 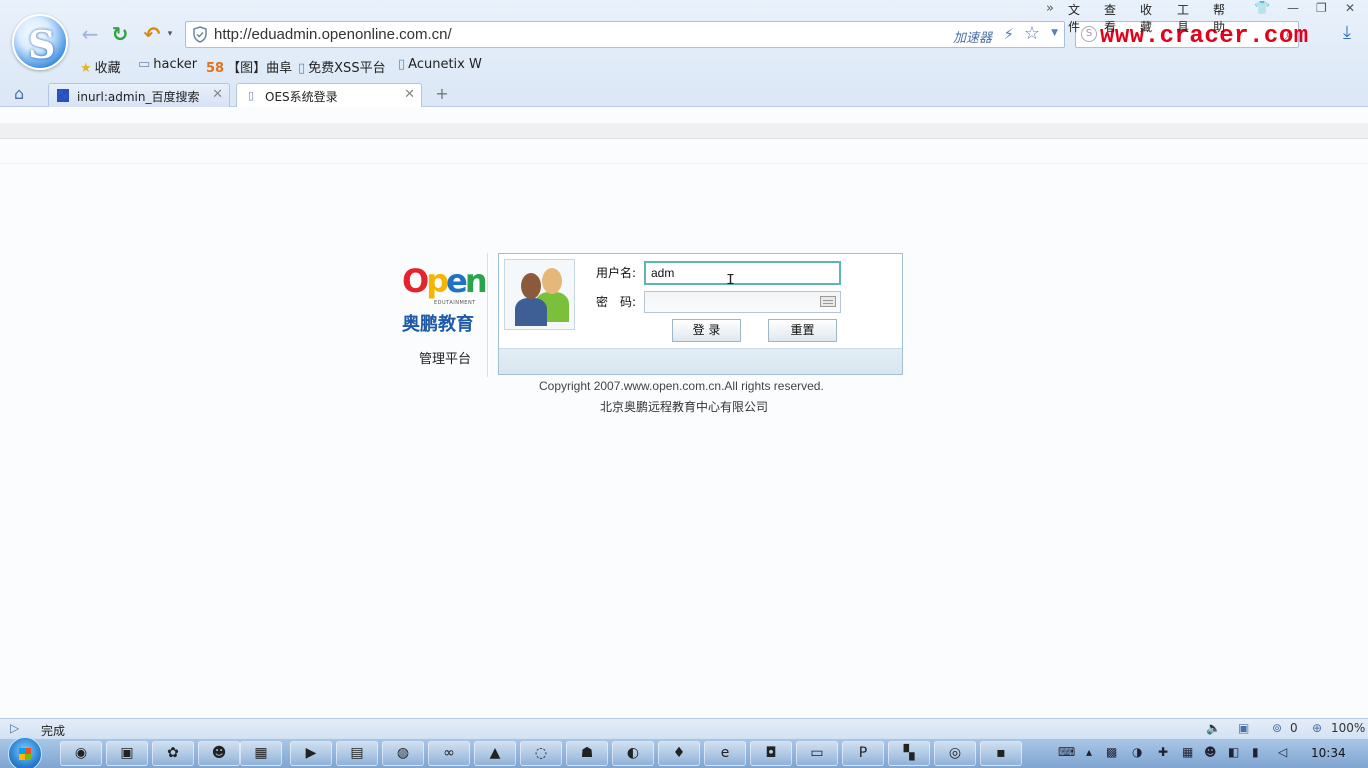 I want to click on taskbar-app-icon: ◘, so click(x=771, y=753).